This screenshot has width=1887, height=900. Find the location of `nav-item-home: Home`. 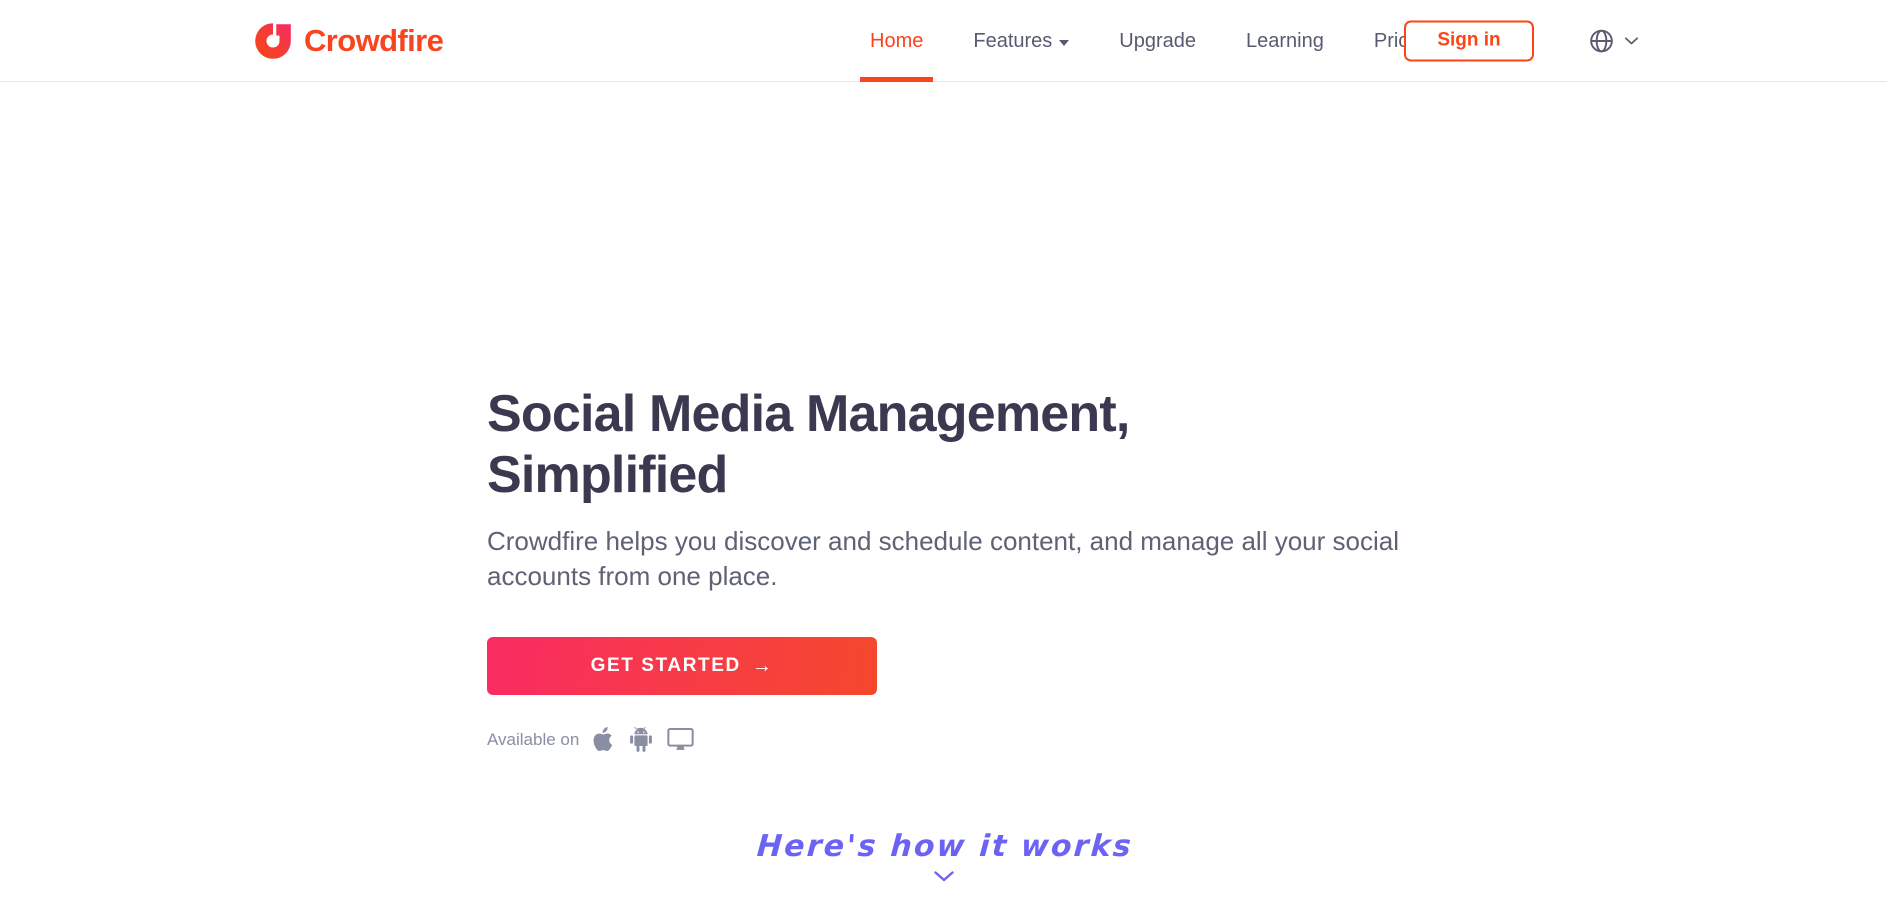

nav-item-home: Home is located at coordinates (896, 41).